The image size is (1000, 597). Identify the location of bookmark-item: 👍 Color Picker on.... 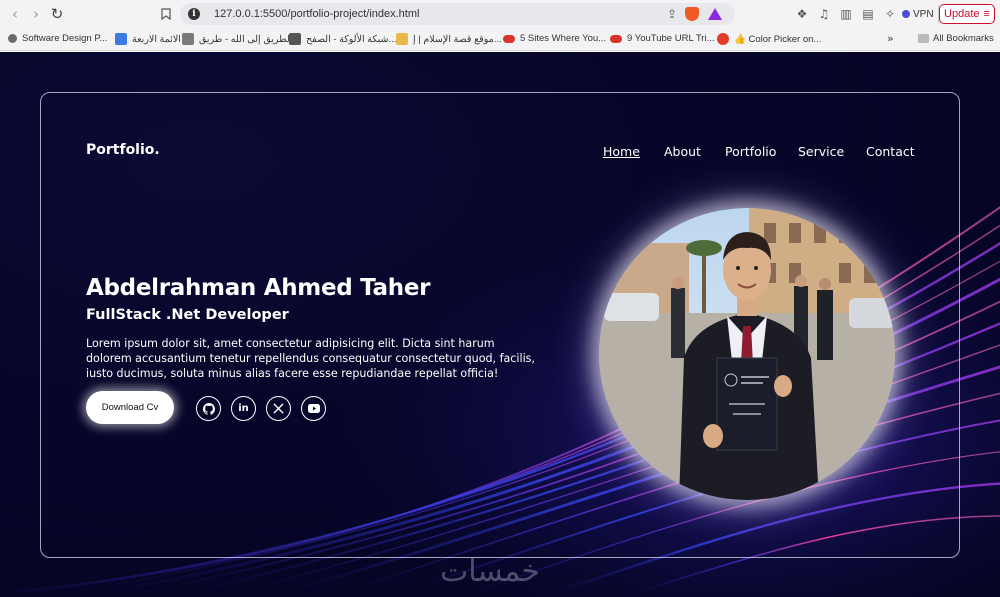
(769, 39).